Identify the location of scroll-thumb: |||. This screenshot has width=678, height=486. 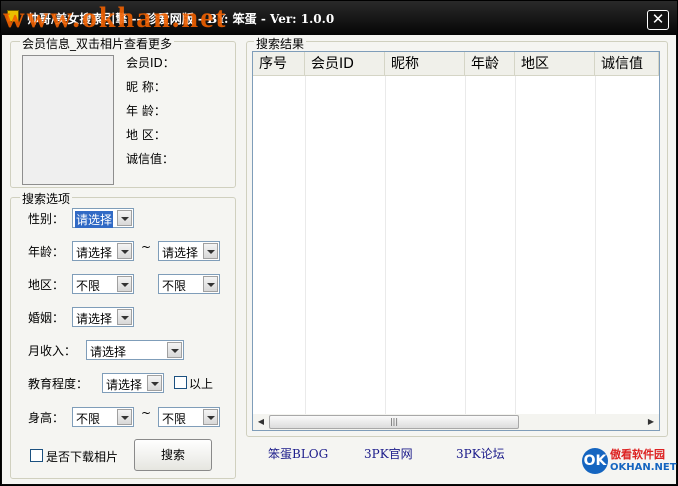
(394, 422).